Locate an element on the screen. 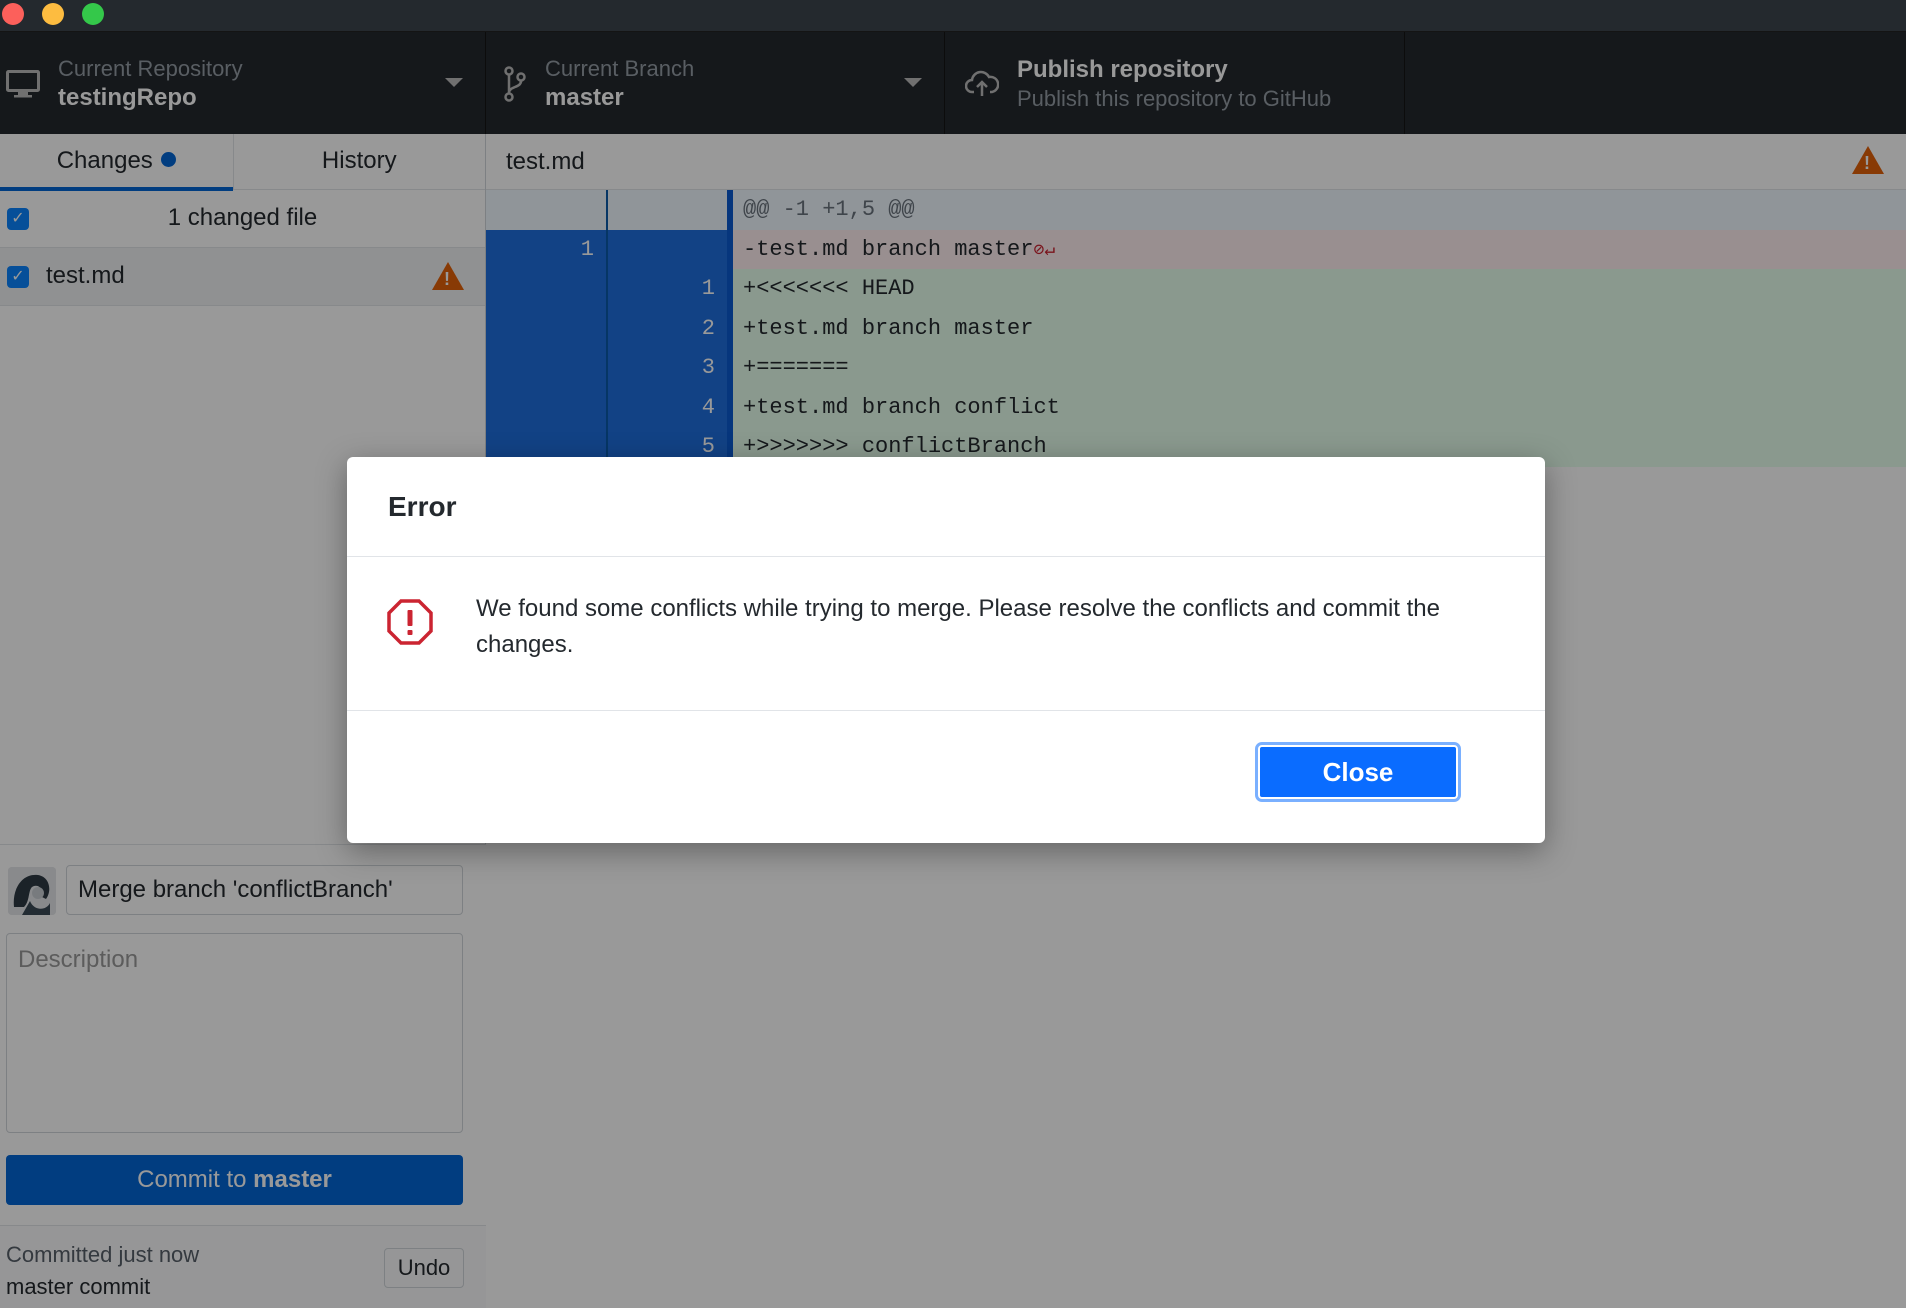  dialog-title: Error is located at coordinates (422, 506).